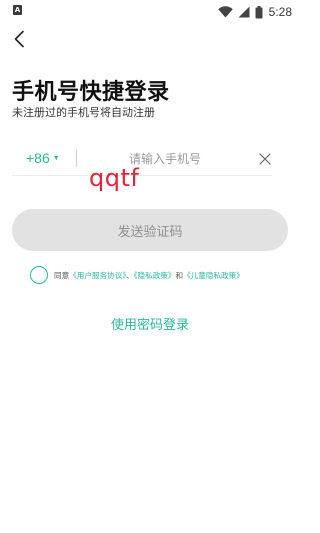 This screenshot has width=320, height=533. What do you see at coordinates (244, 12) in the screenshot?
I see `signal-icon` at bounding box center [244, 12].